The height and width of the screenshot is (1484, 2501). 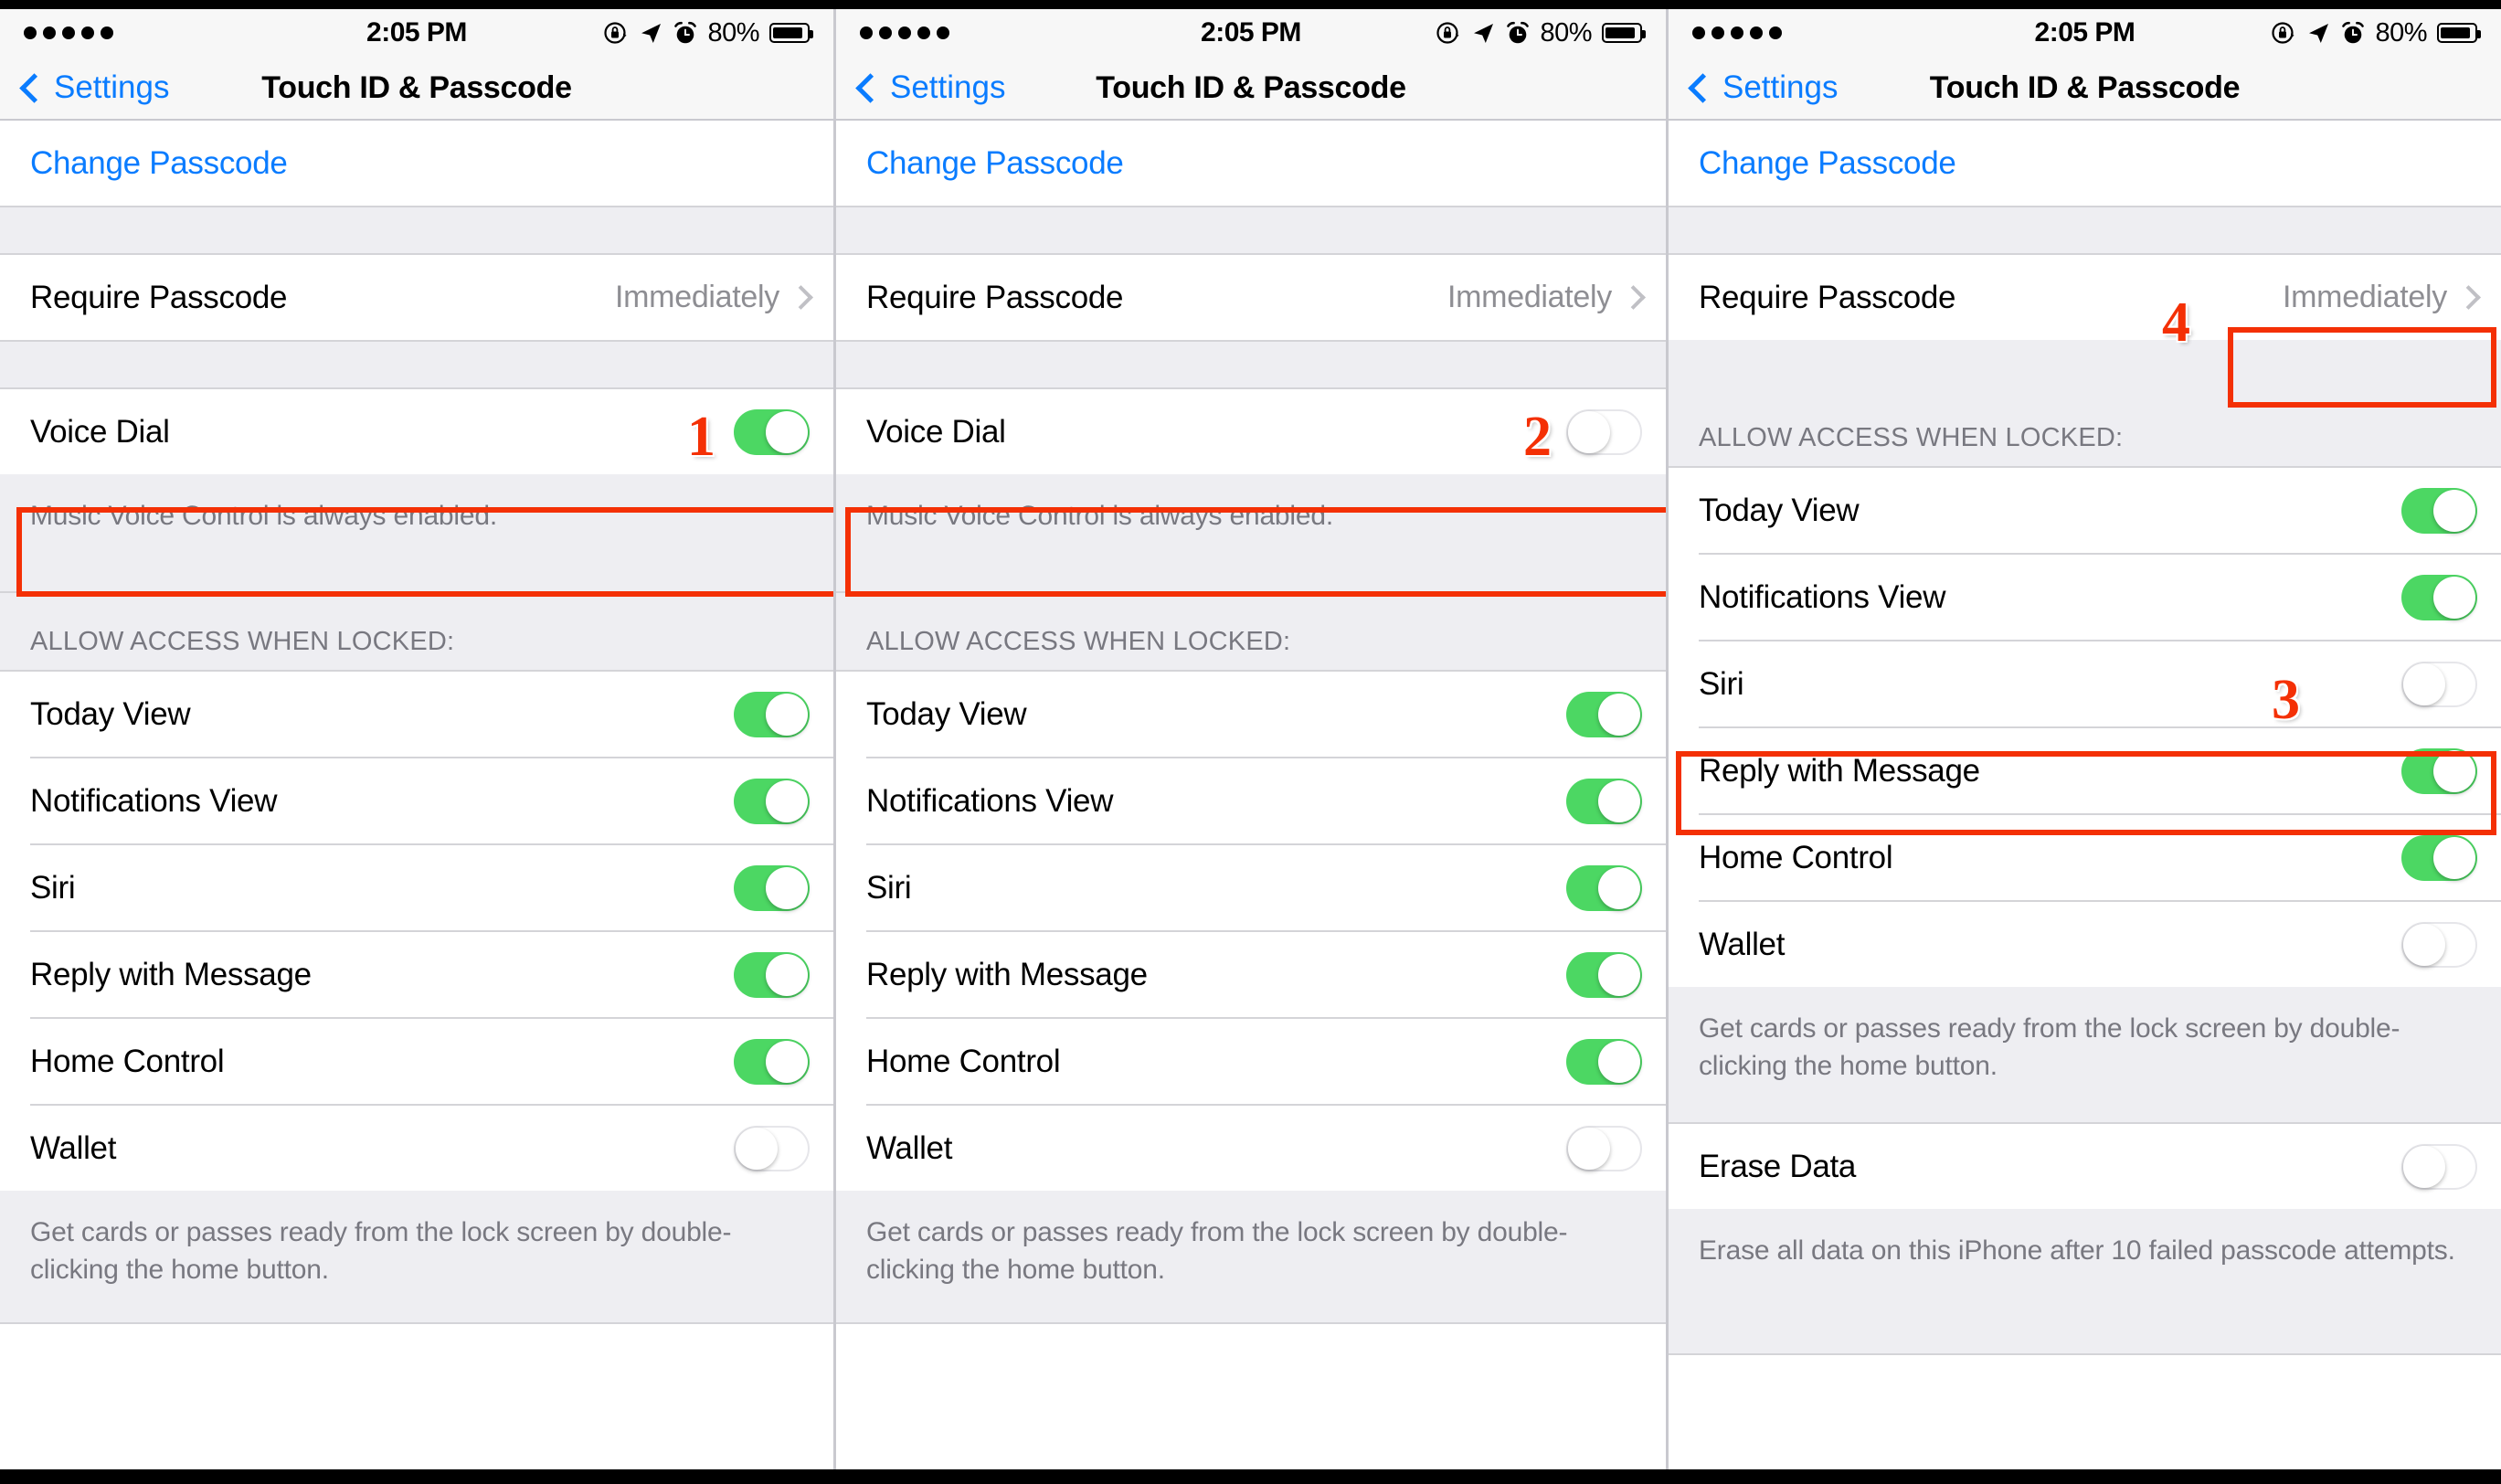 What do you see at coordinates (2439, 1167) in the screenshot?
I see `erase-data-toggle` at bounding box center [2439, 1167].